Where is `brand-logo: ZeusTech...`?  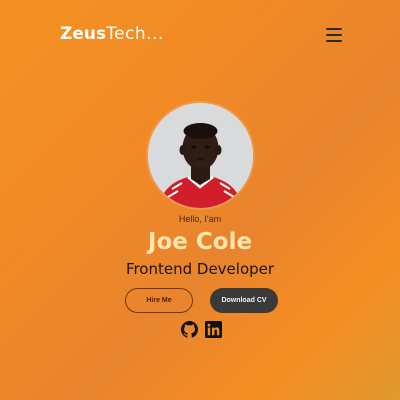 brand-logo: ZeusTech... is located at coordinates (112, 34).